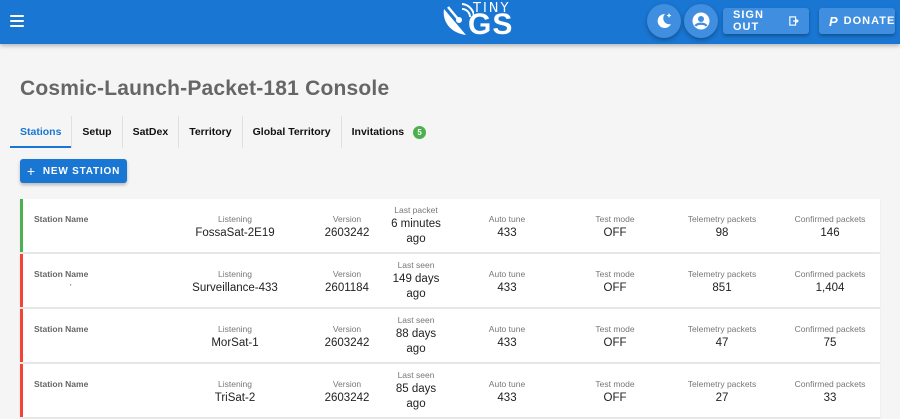 Image resolution: width=900 pixels, height=419 pixels. I want to click on new-station-label: NEW STATION, so click(81, 171).